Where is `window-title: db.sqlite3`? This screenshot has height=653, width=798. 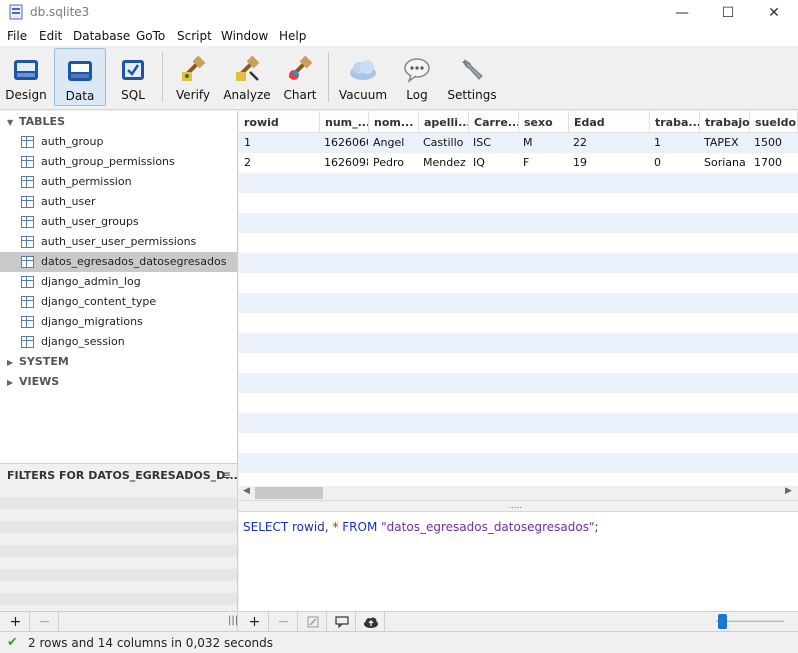
window-title: db.sqlite3 is located at coordinates (60, 12).